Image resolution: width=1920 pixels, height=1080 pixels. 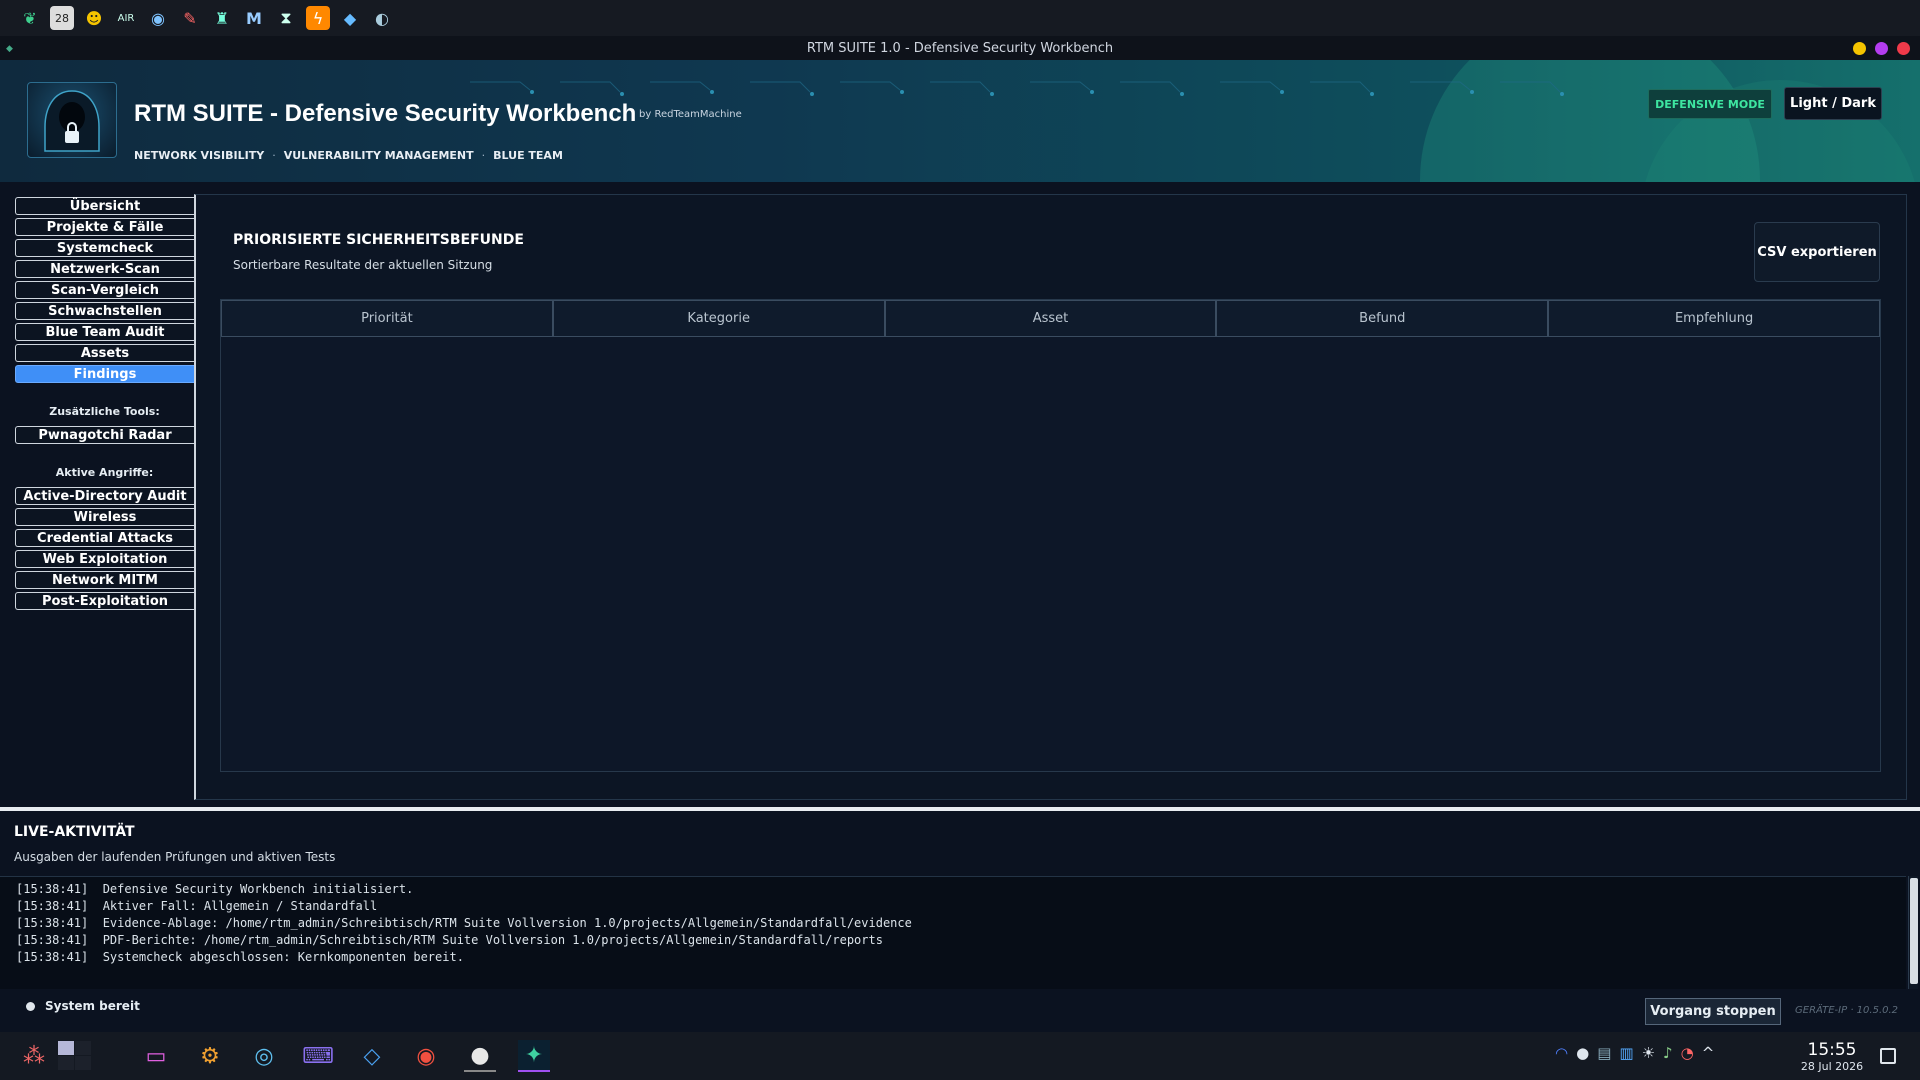 What do you see at coordinates (254, 18) in the screenshot?
I see `metasploit-icon: M` at bounding box center [254, 18].